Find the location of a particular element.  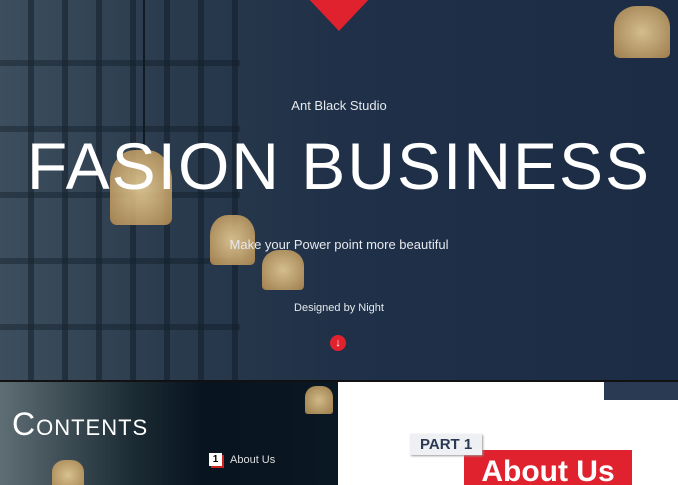

contents-slide: CONTENTS 1 About Us is located at coordinates (169, 433).